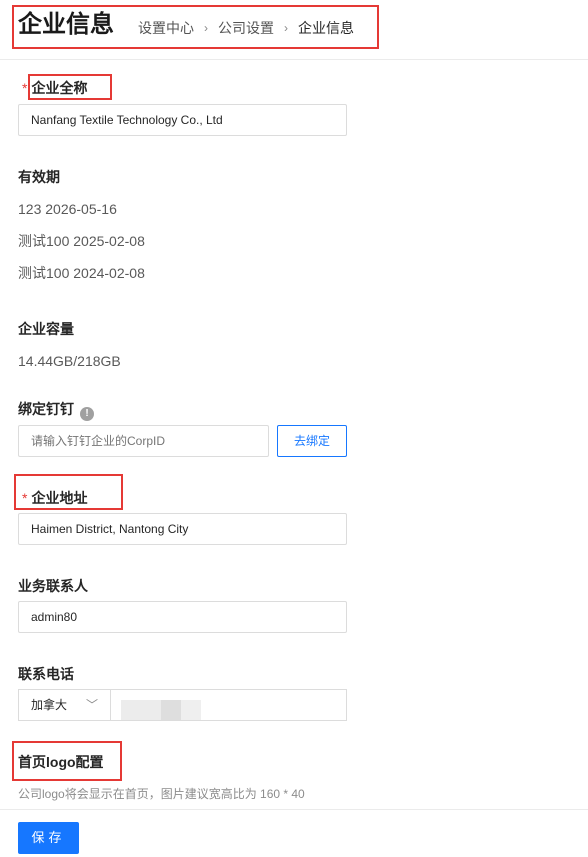 The height and width of the screenshot is (857, 588). Describe the element at coordinates (161, 794) in the screenshot. I see `logo-hint-text: 公司logo将会显示在首页，图片建议宽高比为 160 * 40` at that location.